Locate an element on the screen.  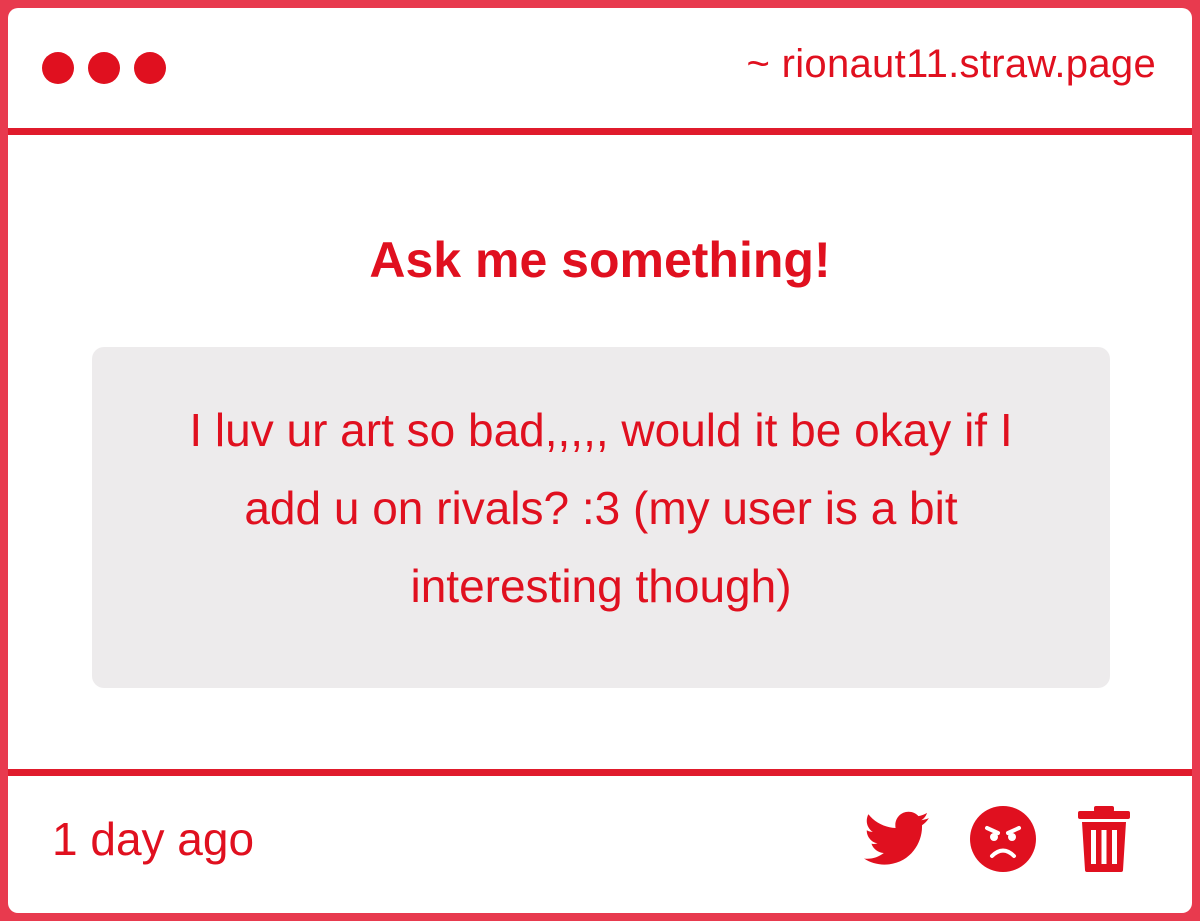
page-title: Ask me something! is located at coordinates (600, 260).